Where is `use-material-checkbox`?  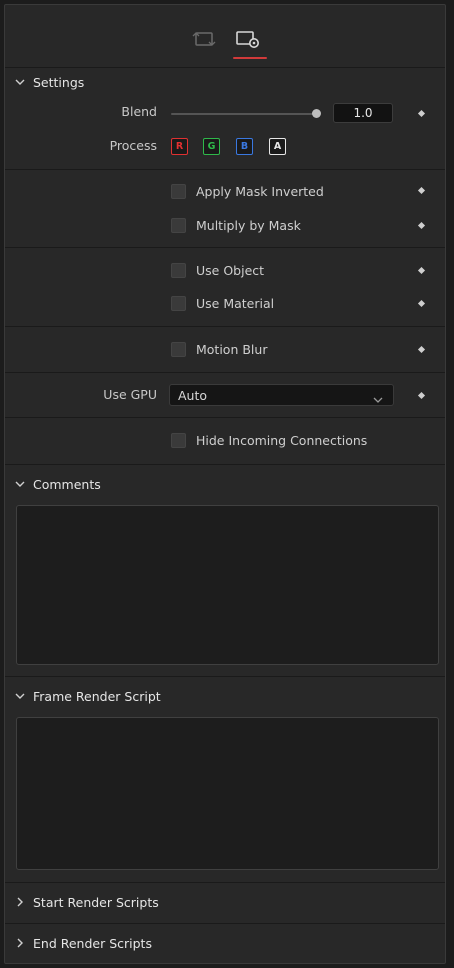 use-material-checkbox is located at coordinates (178, 303).